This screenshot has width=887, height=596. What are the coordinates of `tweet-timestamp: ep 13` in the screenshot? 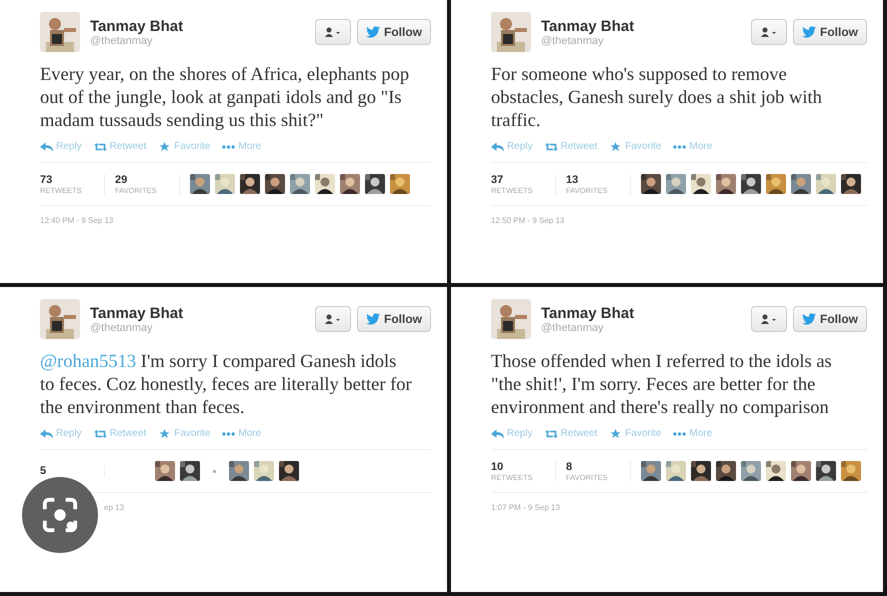 It's located at (114, 507).